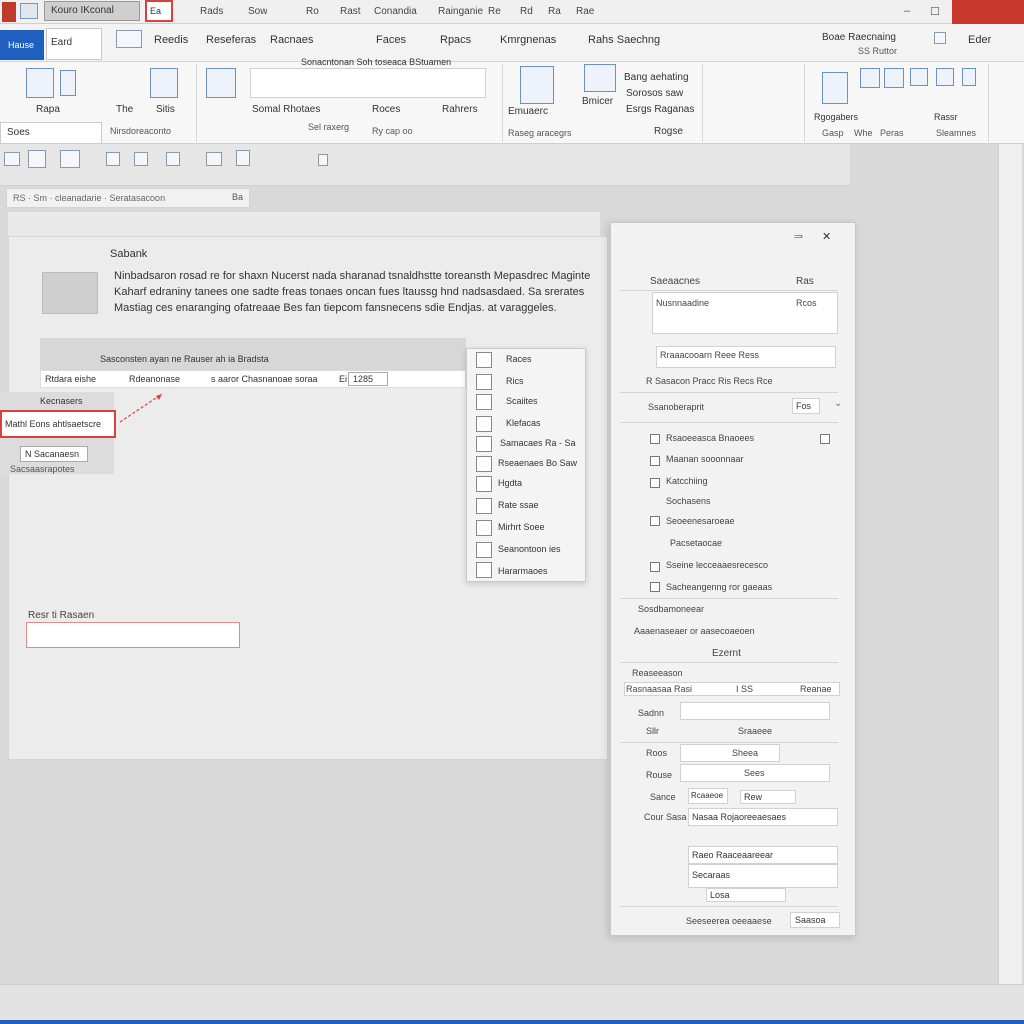  Describe the element at coordinates (553, 488) in the screenshot. I see `menu-item: Hgdta` at that location.